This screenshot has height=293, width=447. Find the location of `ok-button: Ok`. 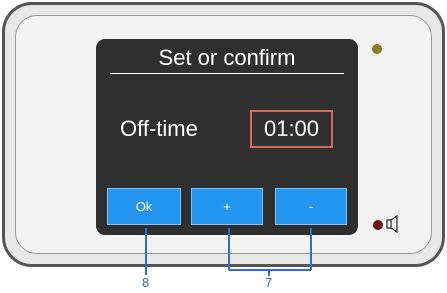

ok-button: Ok is located at coordinates (144, 206).